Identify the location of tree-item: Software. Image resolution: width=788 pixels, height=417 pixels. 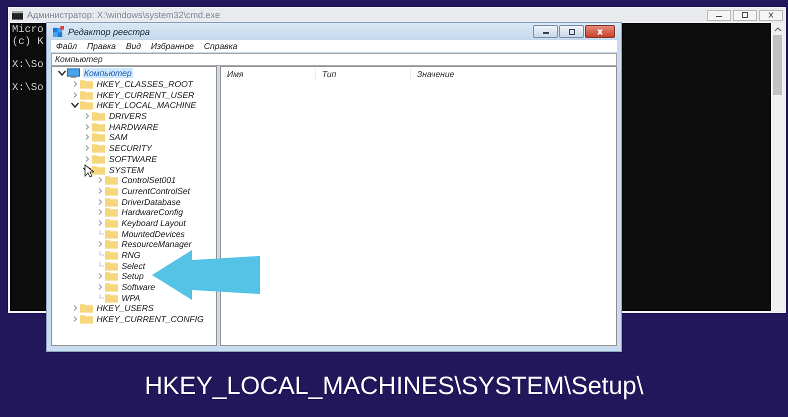
(138, 287).